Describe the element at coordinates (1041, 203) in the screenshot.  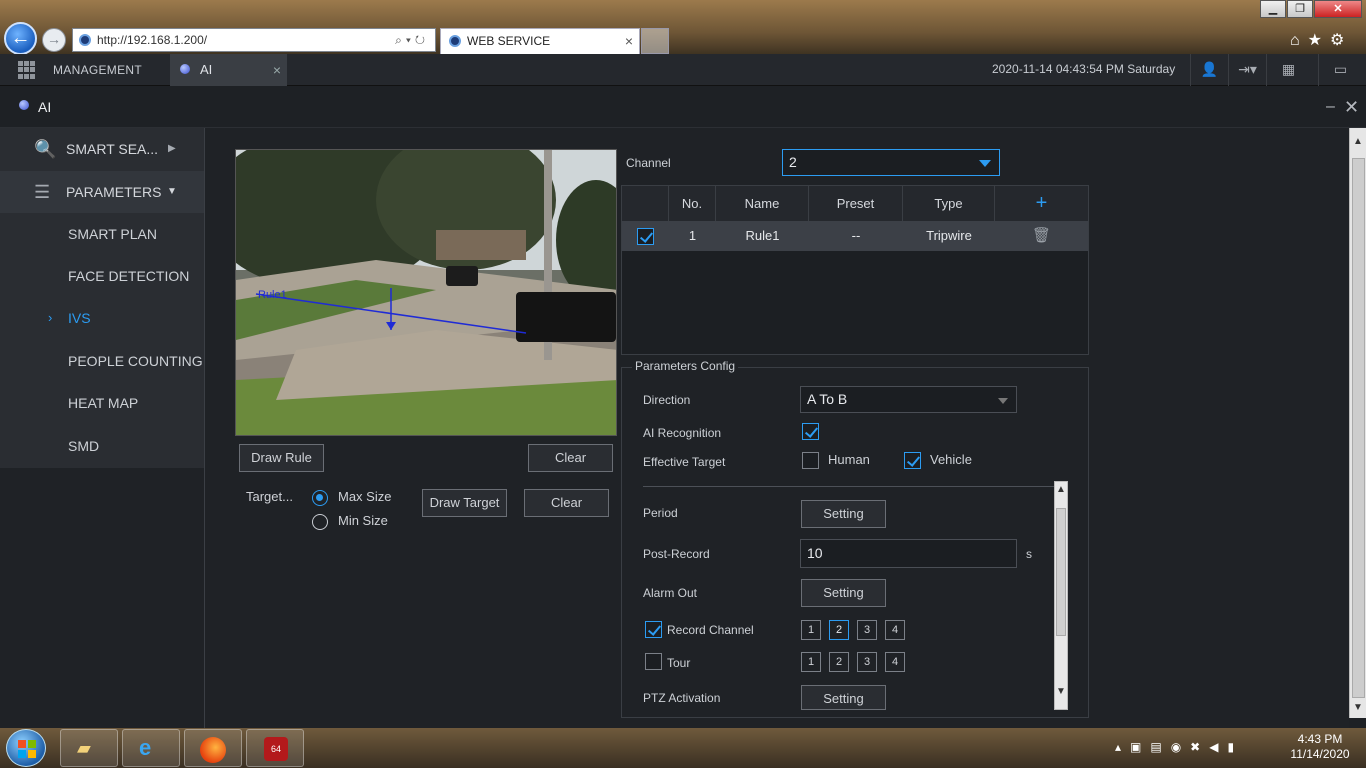
I see `add-rule-button: +` at that location.